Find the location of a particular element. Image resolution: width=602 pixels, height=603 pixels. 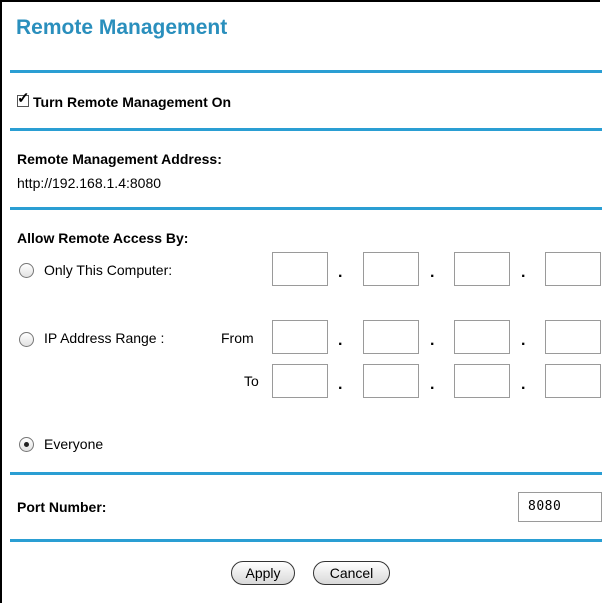

everyone-radio is located at coordinates (26, 444).